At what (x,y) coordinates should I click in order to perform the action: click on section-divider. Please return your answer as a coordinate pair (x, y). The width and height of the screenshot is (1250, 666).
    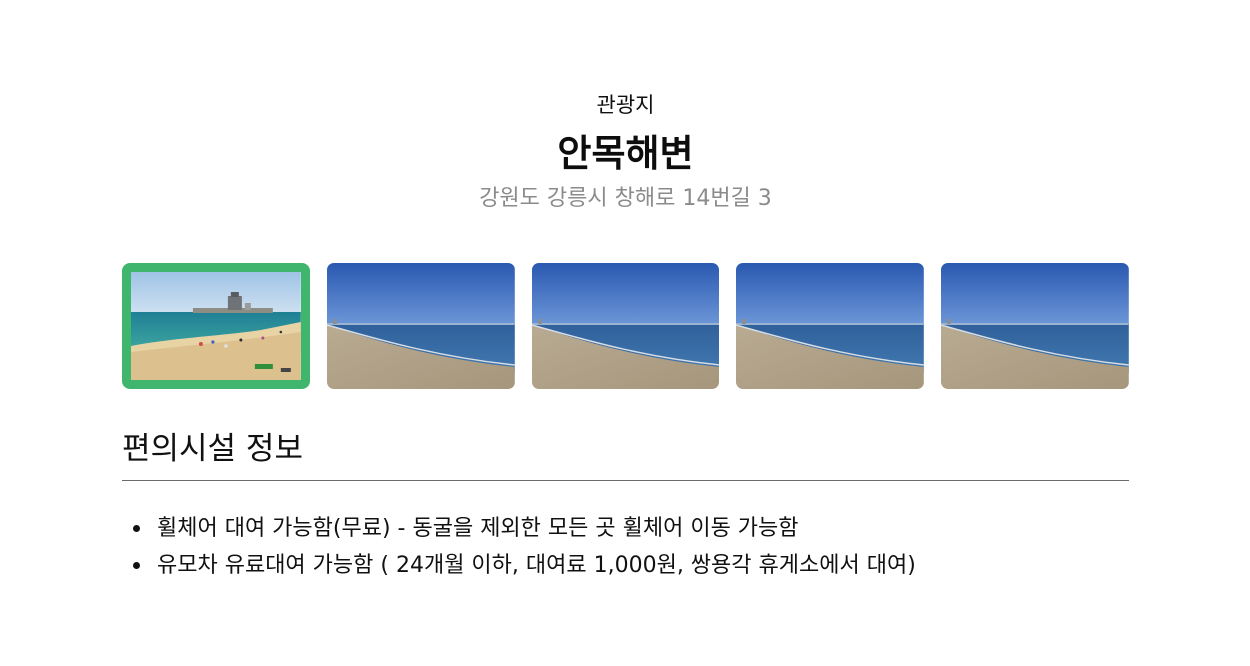
    Looking at the image, I should click on (625, 480).